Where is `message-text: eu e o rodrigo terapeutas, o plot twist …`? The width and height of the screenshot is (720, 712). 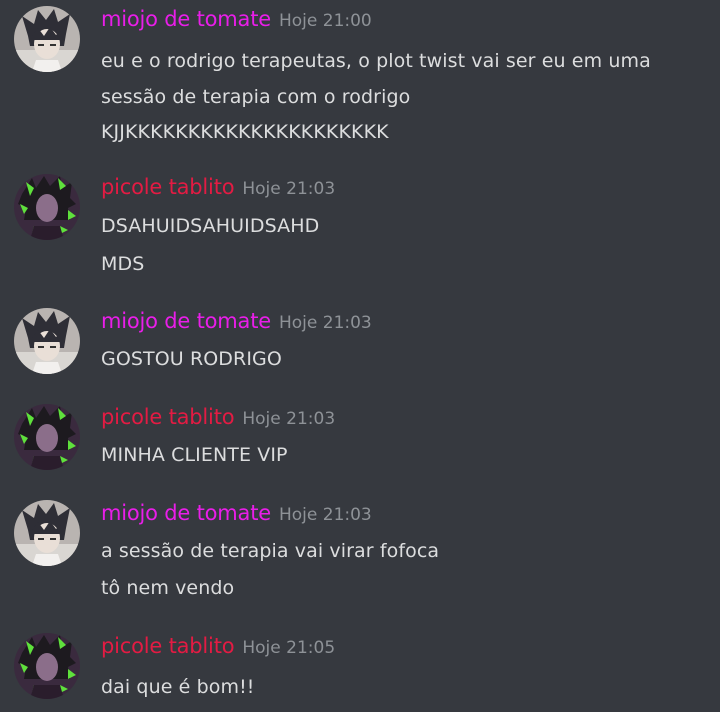
message-text: eu e o rodrigo terapeutas, o plot twist … is located at coordinates (376, 61).